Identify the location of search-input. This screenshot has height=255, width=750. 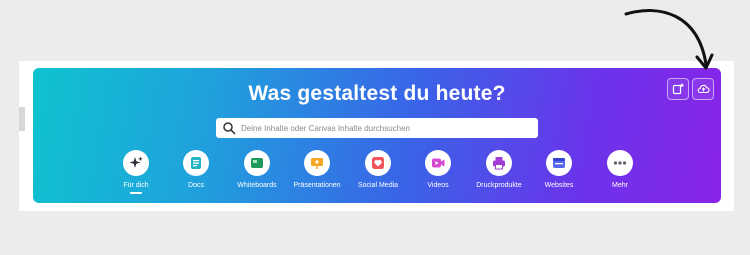
(389, 128).